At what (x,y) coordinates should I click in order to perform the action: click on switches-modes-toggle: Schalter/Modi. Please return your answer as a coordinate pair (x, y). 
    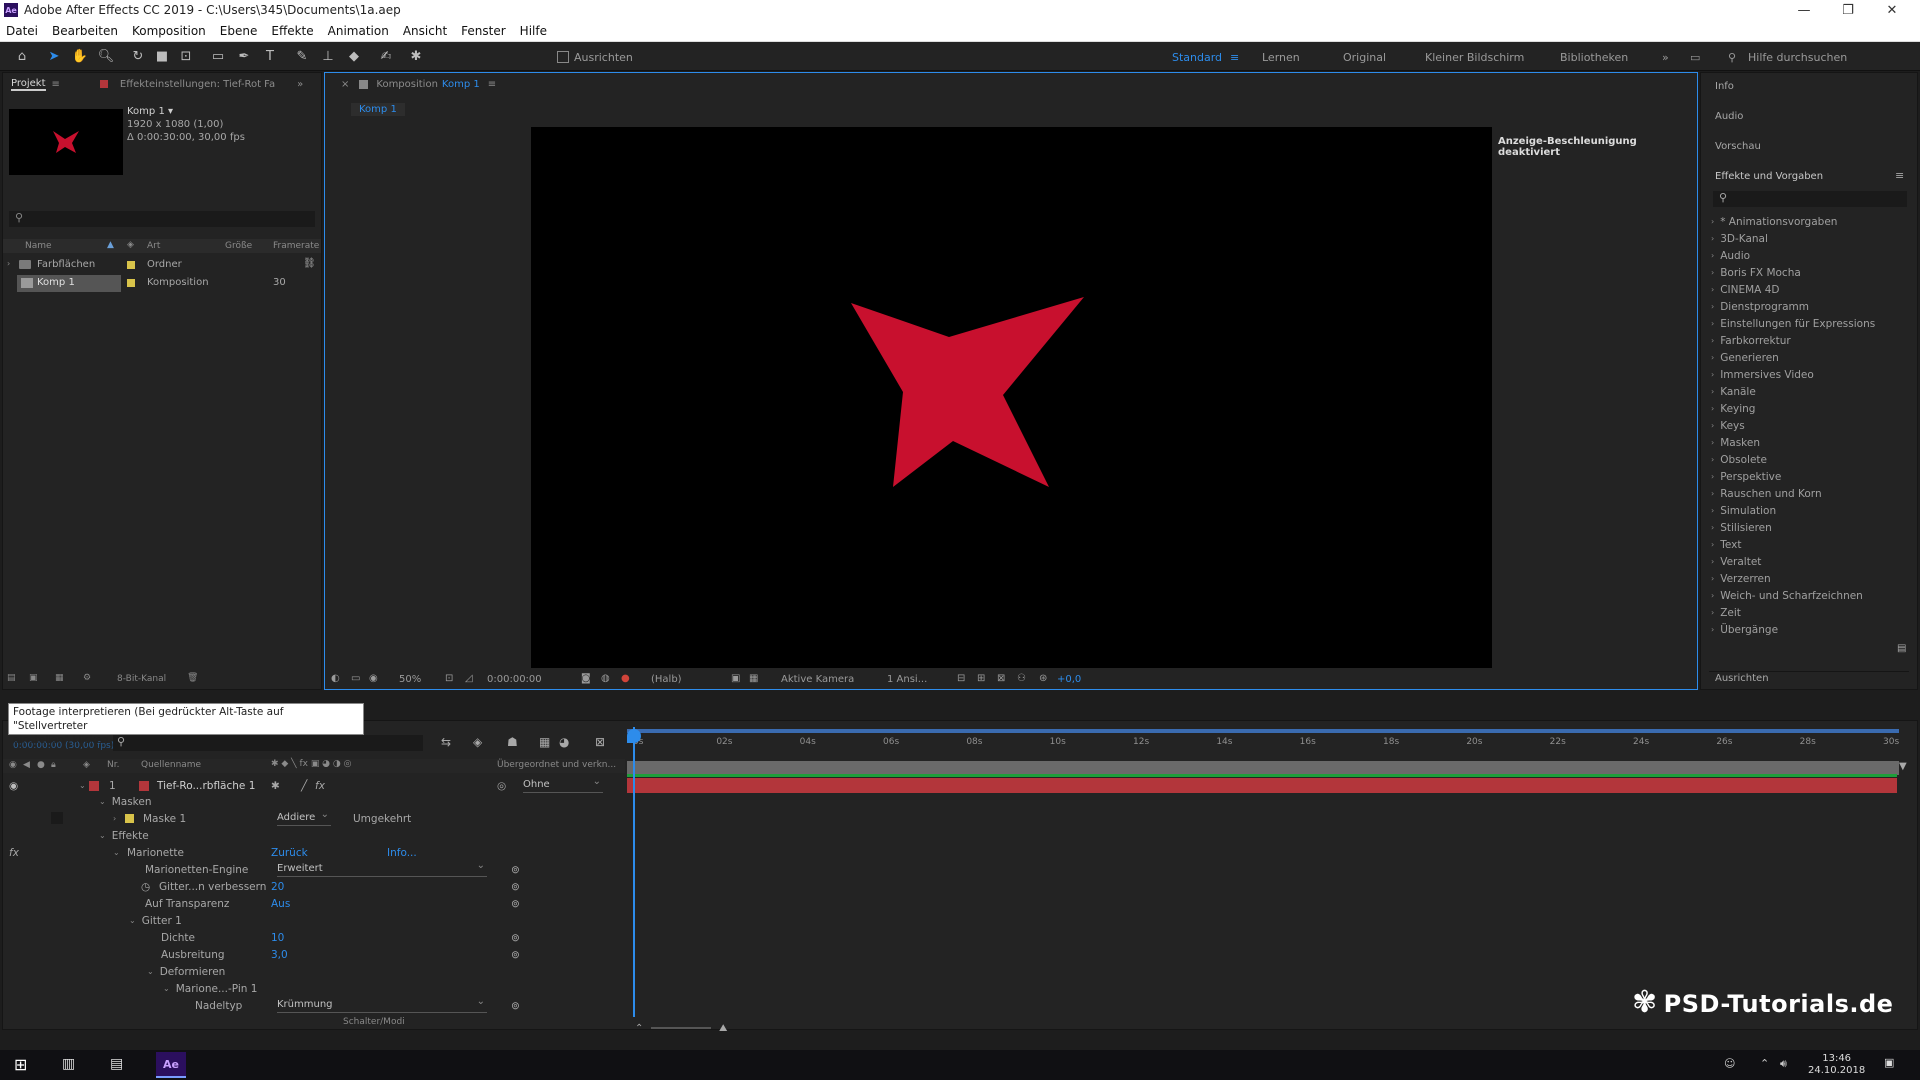
    Looking at the image, I should click on (374, 1022).